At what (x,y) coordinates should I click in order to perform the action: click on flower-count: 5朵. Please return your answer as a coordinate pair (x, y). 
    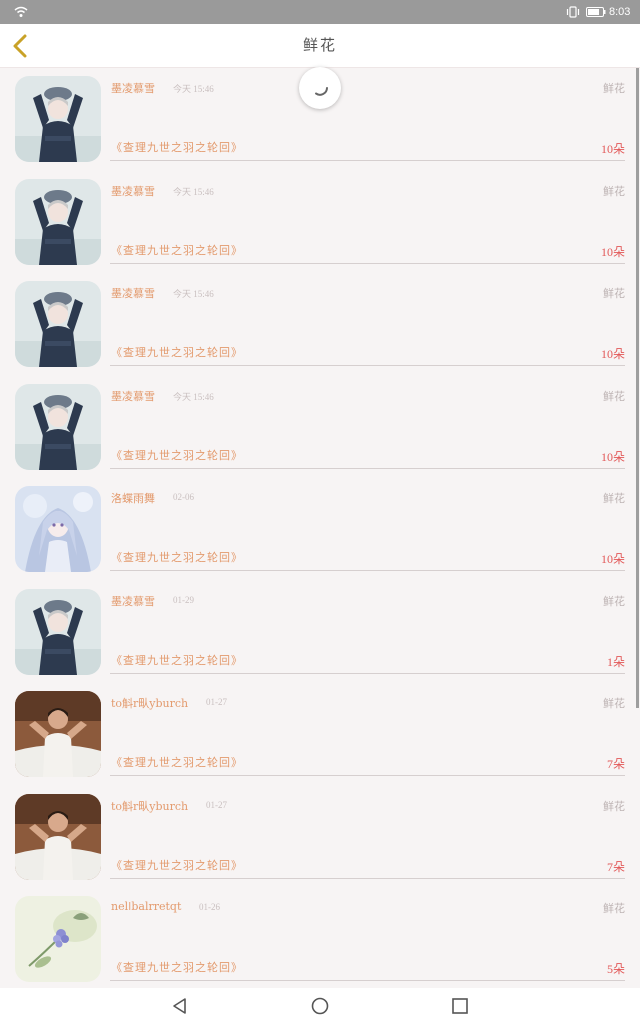
    Looking at the image, I should click on (615, 969).